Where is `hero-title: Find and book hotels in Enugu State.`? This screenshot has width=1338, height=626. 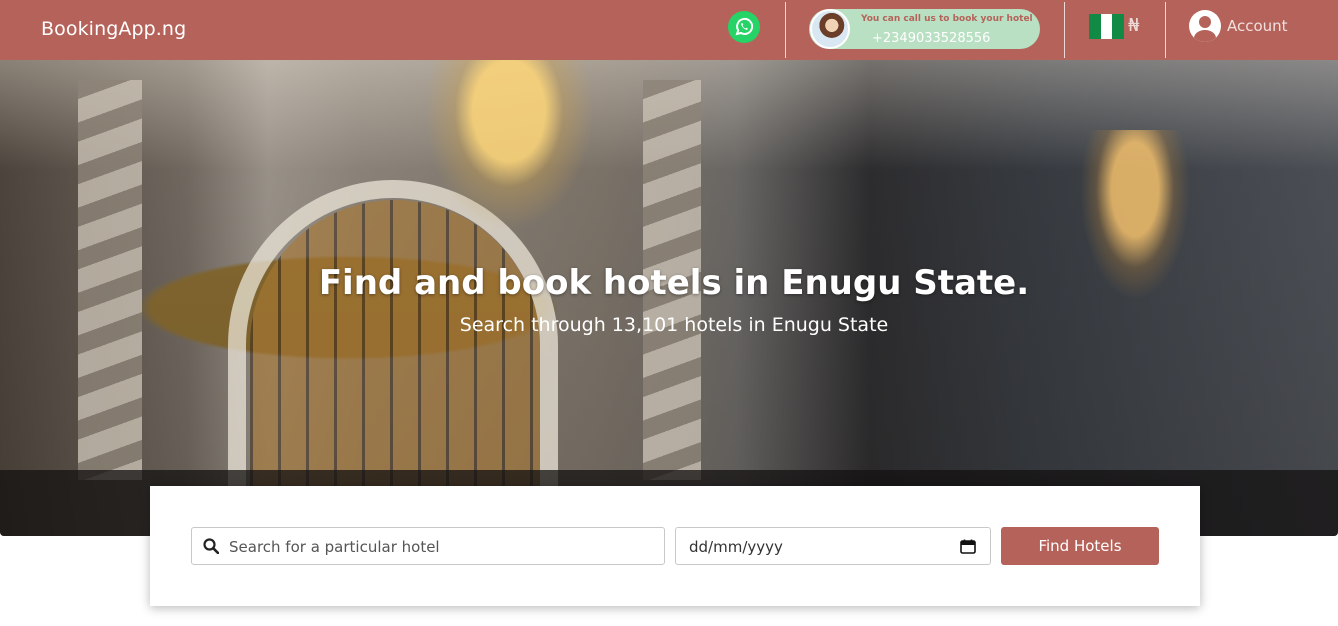 hero-title: Find and book hotels in Enugu State. is located at coordinates (674, 283).